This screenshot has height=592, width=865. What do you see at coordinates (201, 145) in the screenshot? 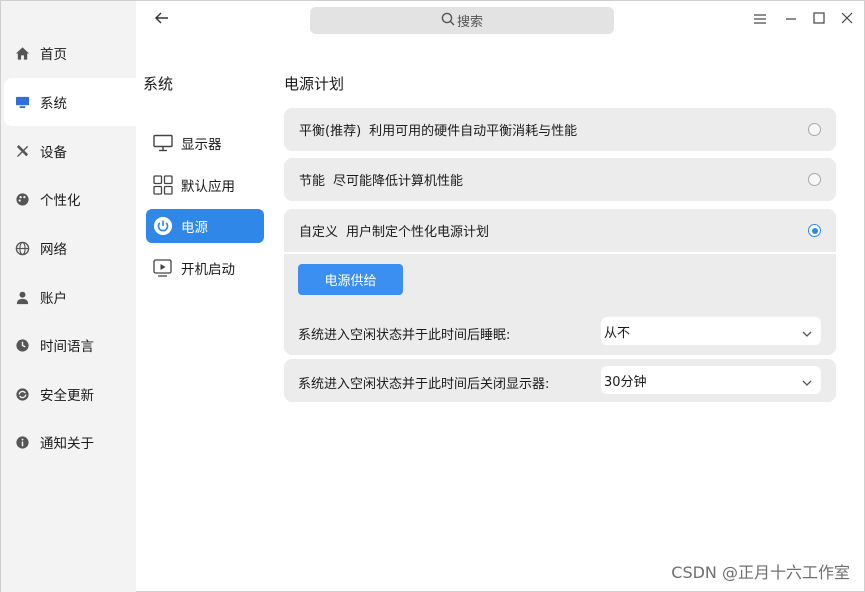
I see `sub-item-label: 显示器` at bounding box center [201, 145].